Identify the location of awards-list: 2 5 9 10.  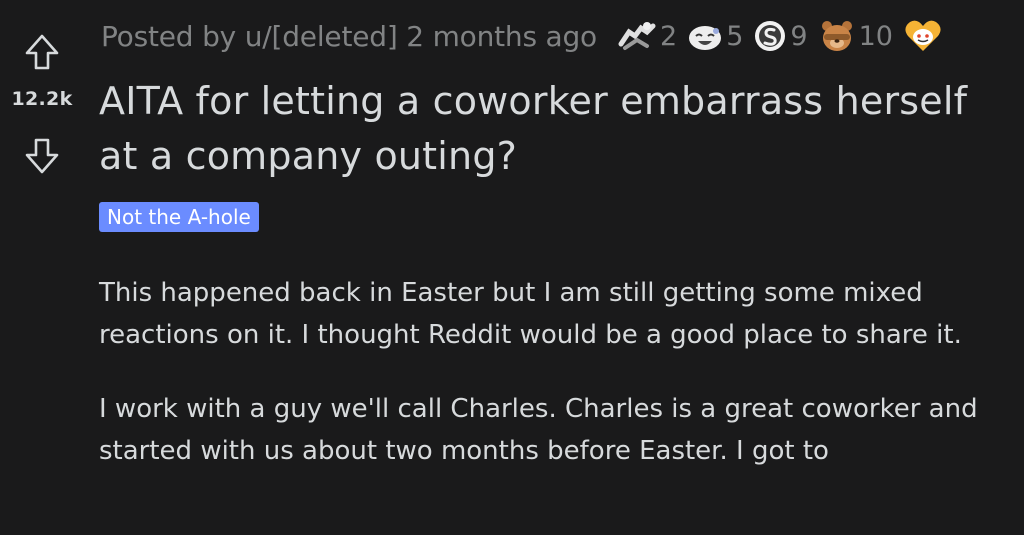
(786, 36).